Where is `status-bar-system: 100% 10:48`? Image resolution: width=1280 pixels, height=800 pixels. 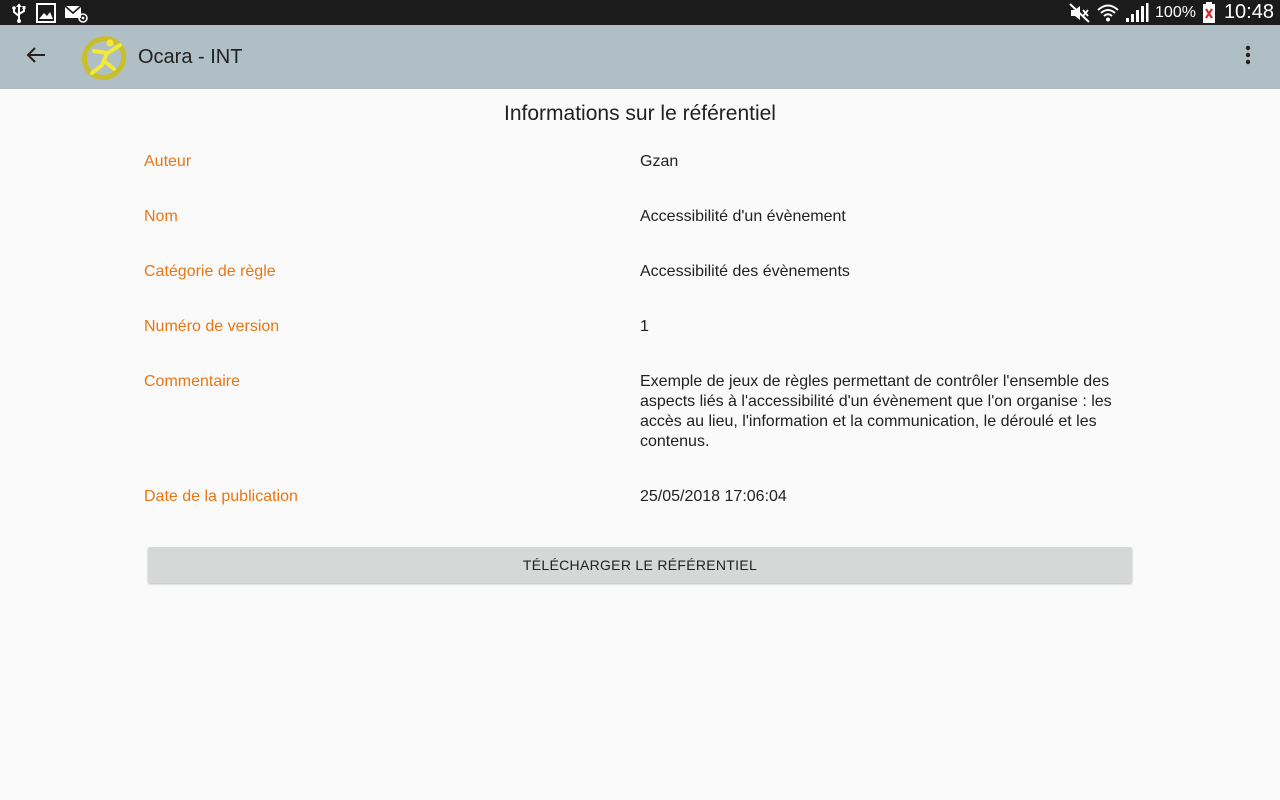
status-bar-system: 100% 10:48 is located at coordinates (1171, 12).